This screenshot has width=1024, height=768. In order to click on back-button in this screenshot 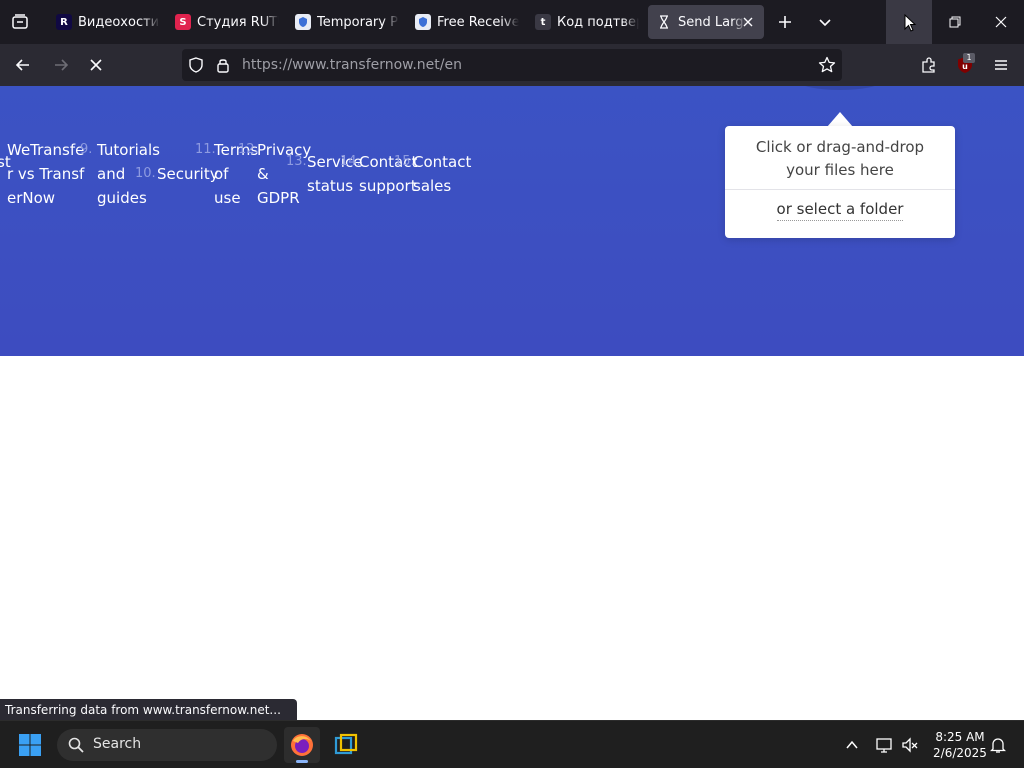, I will do `click(23, 65)`.